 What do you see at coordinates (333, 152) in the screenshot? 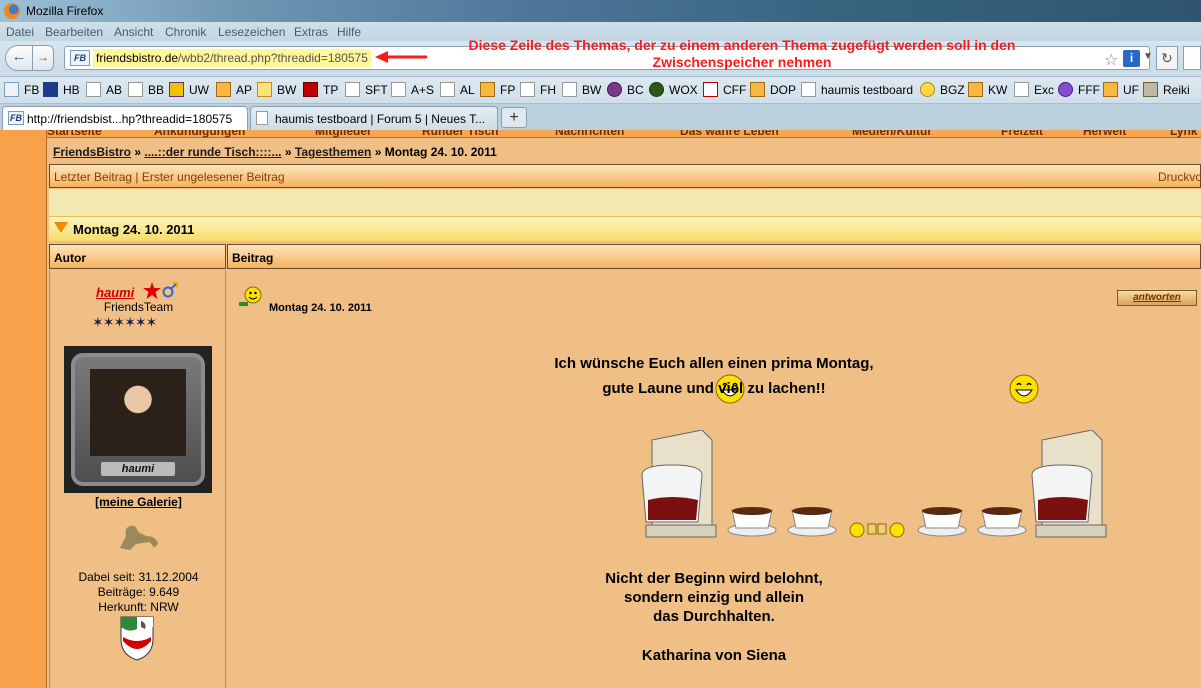
I see `breadcrumb-board: Tagesthemen` at bounding box center [333, 152].